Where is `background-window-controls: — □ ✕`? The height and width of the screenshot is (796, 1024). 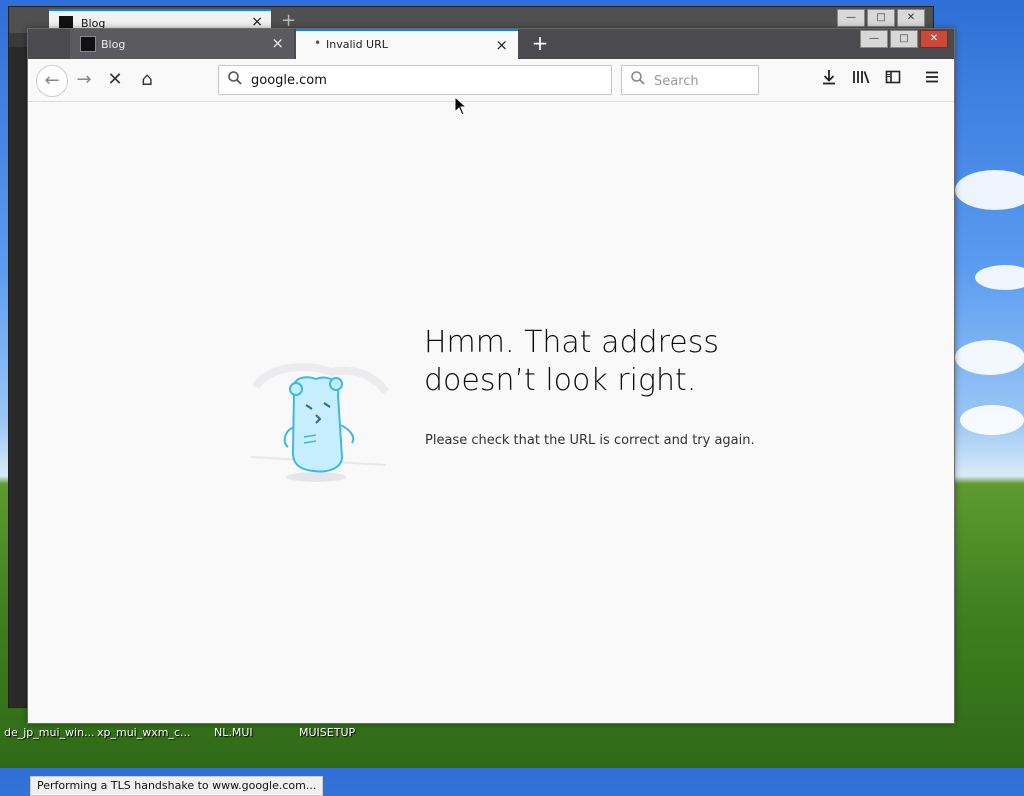
background-window-controls: — □ ✕ is located at coordinates (881, 18).